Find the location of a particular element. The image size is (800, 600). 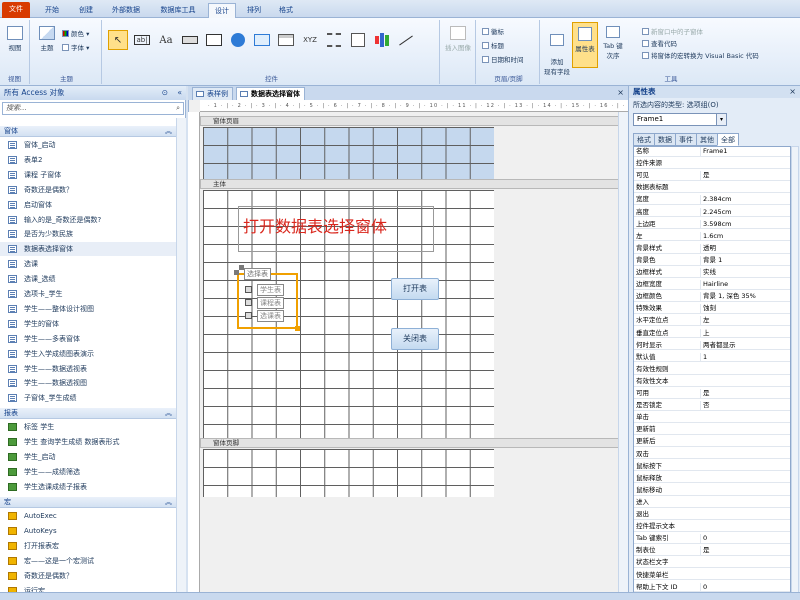

prop-tab-event: 事件 is located at coordinates (686, 139).